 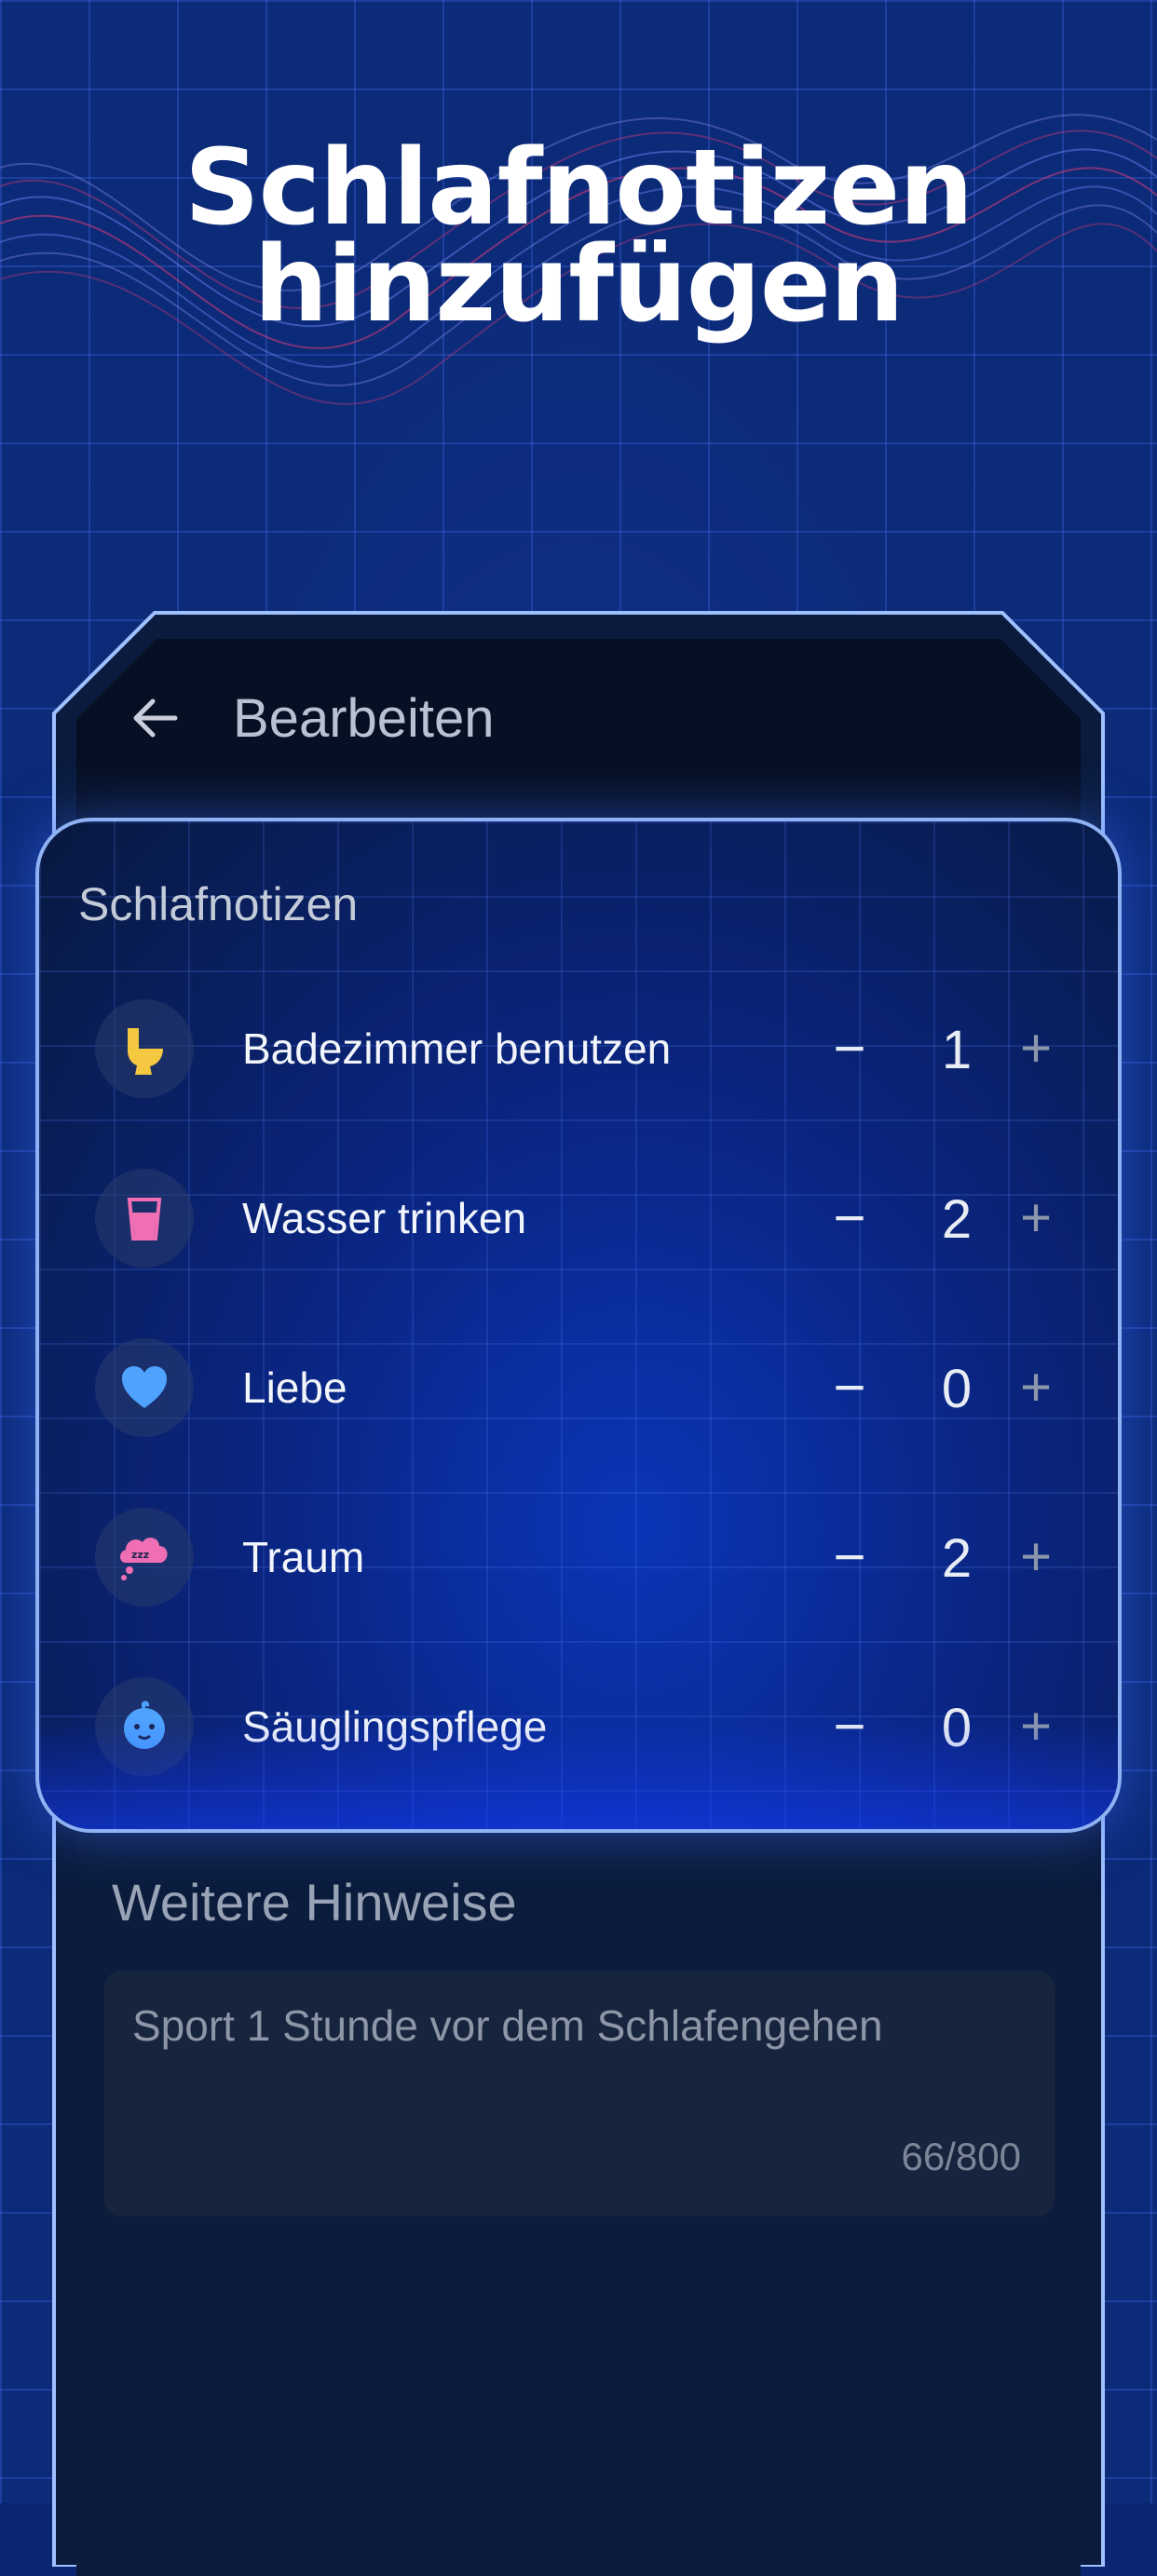 I want to click on item-label: Liebe, so click(x=294, y=1387).